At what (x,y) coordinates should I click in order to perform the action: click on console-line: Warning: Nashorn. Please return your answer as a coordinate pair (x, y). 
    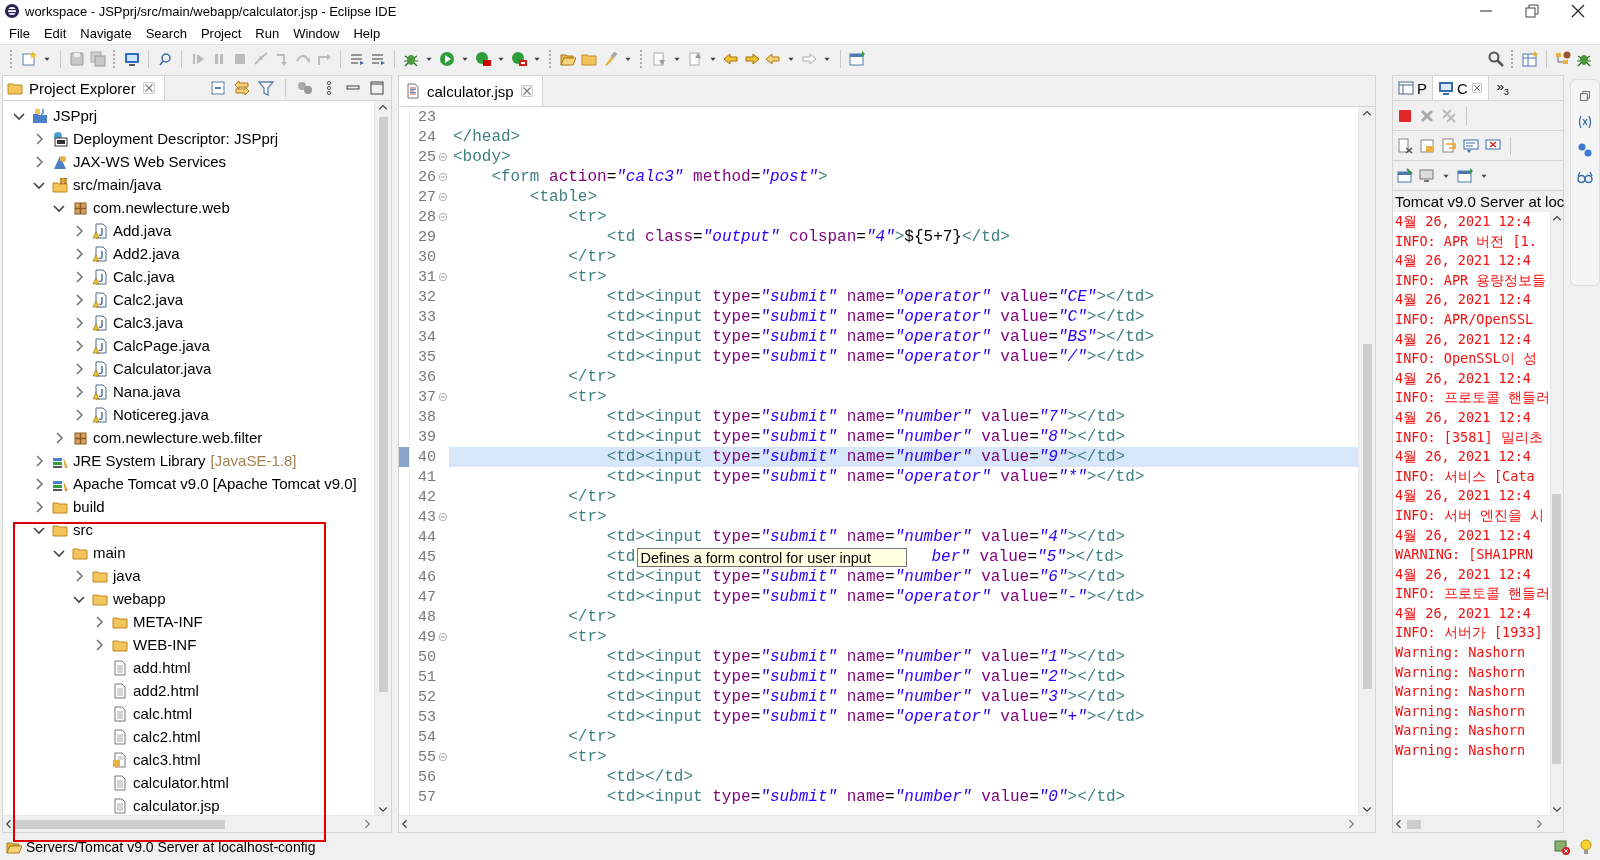
    Looking at the image, I should click on (1461, 711).